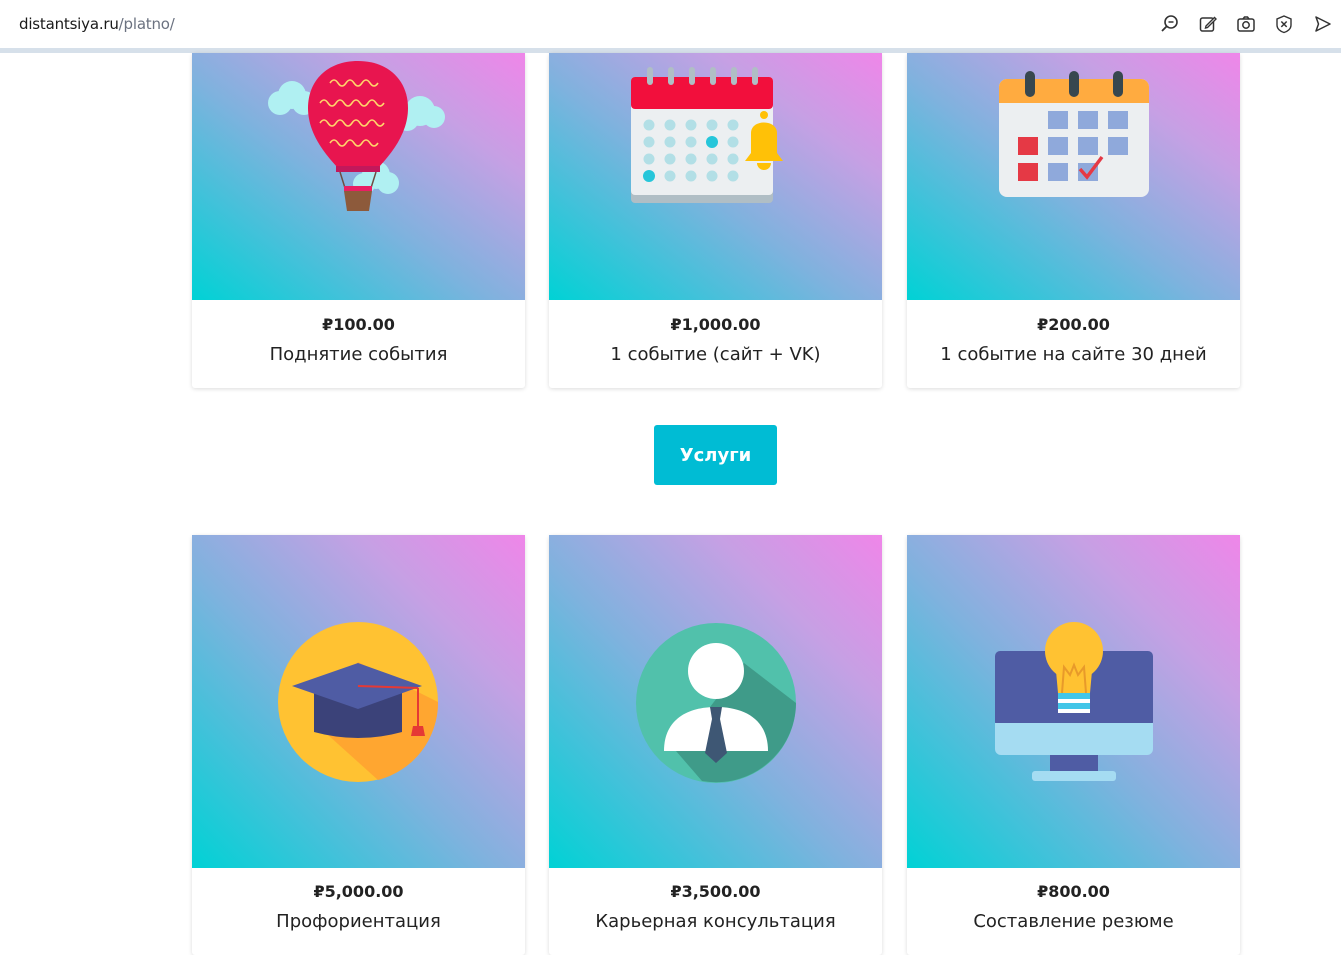 Image resolution: width=1341 pixels, height=955 pixels. What do you see at coordinates (715, 354) in the screenshot?
I see `product-title: 1 событие (сайт + VK)` at bounding box center [715, 354].